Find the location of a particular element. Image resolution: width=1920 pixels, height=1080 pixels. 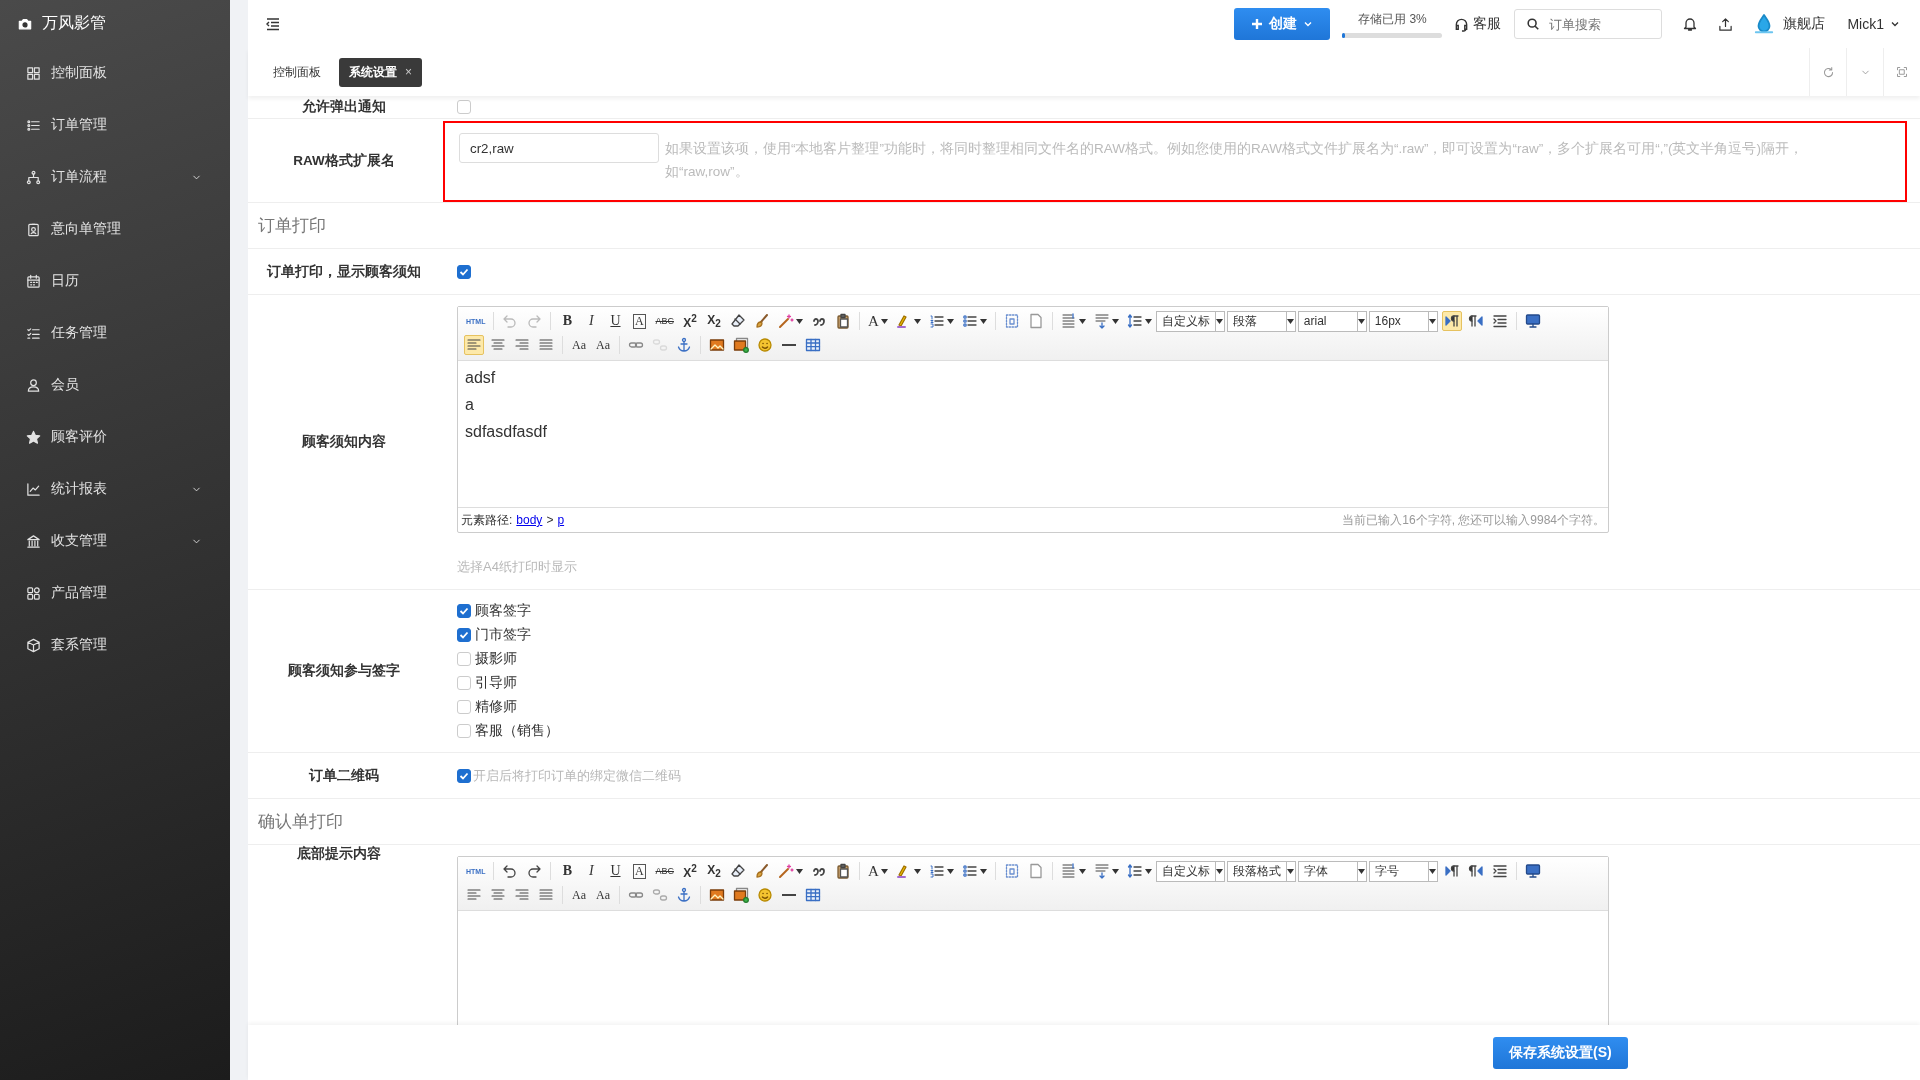

sidebar-item: 订单流程 is located at coordinates (115, 177).